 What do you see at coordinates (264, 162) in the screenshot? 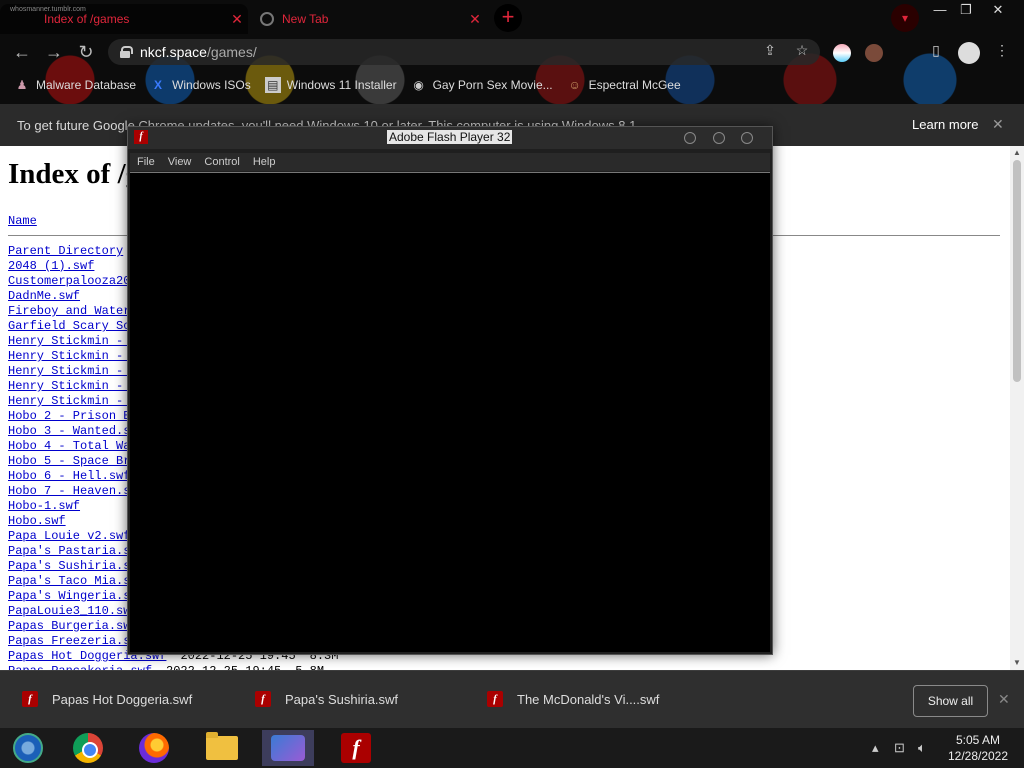
I see `menu-help: Help` at bounding box center [264, 162].